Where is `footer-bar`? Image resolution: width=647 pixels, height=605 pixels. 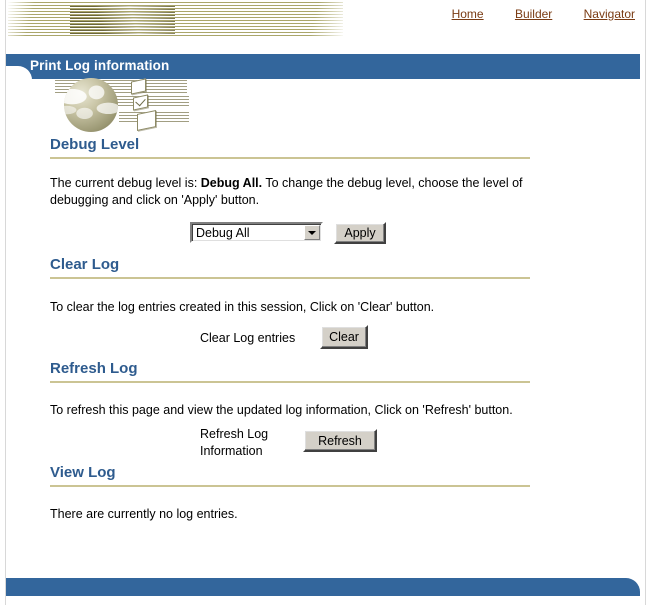 footer-bar is located at coordinates (323, 587).